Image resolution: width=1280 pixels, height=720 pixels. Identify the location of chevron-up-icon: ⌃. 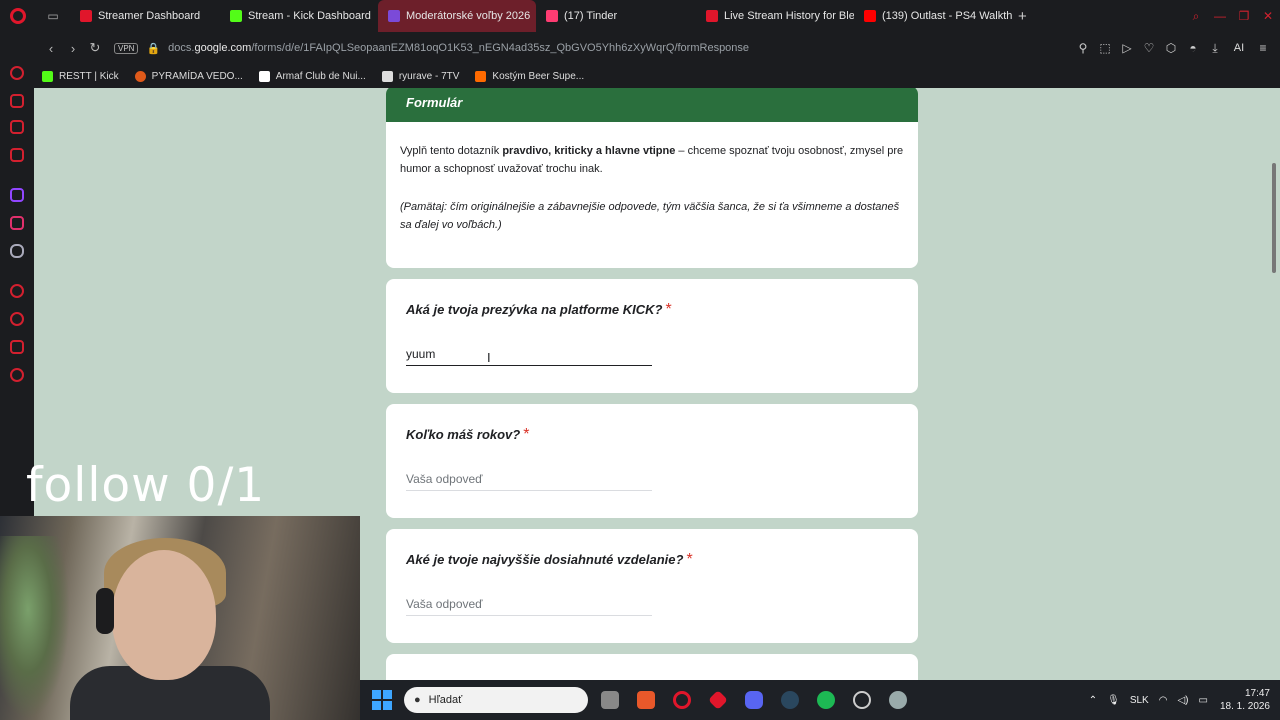
(1093, 700).